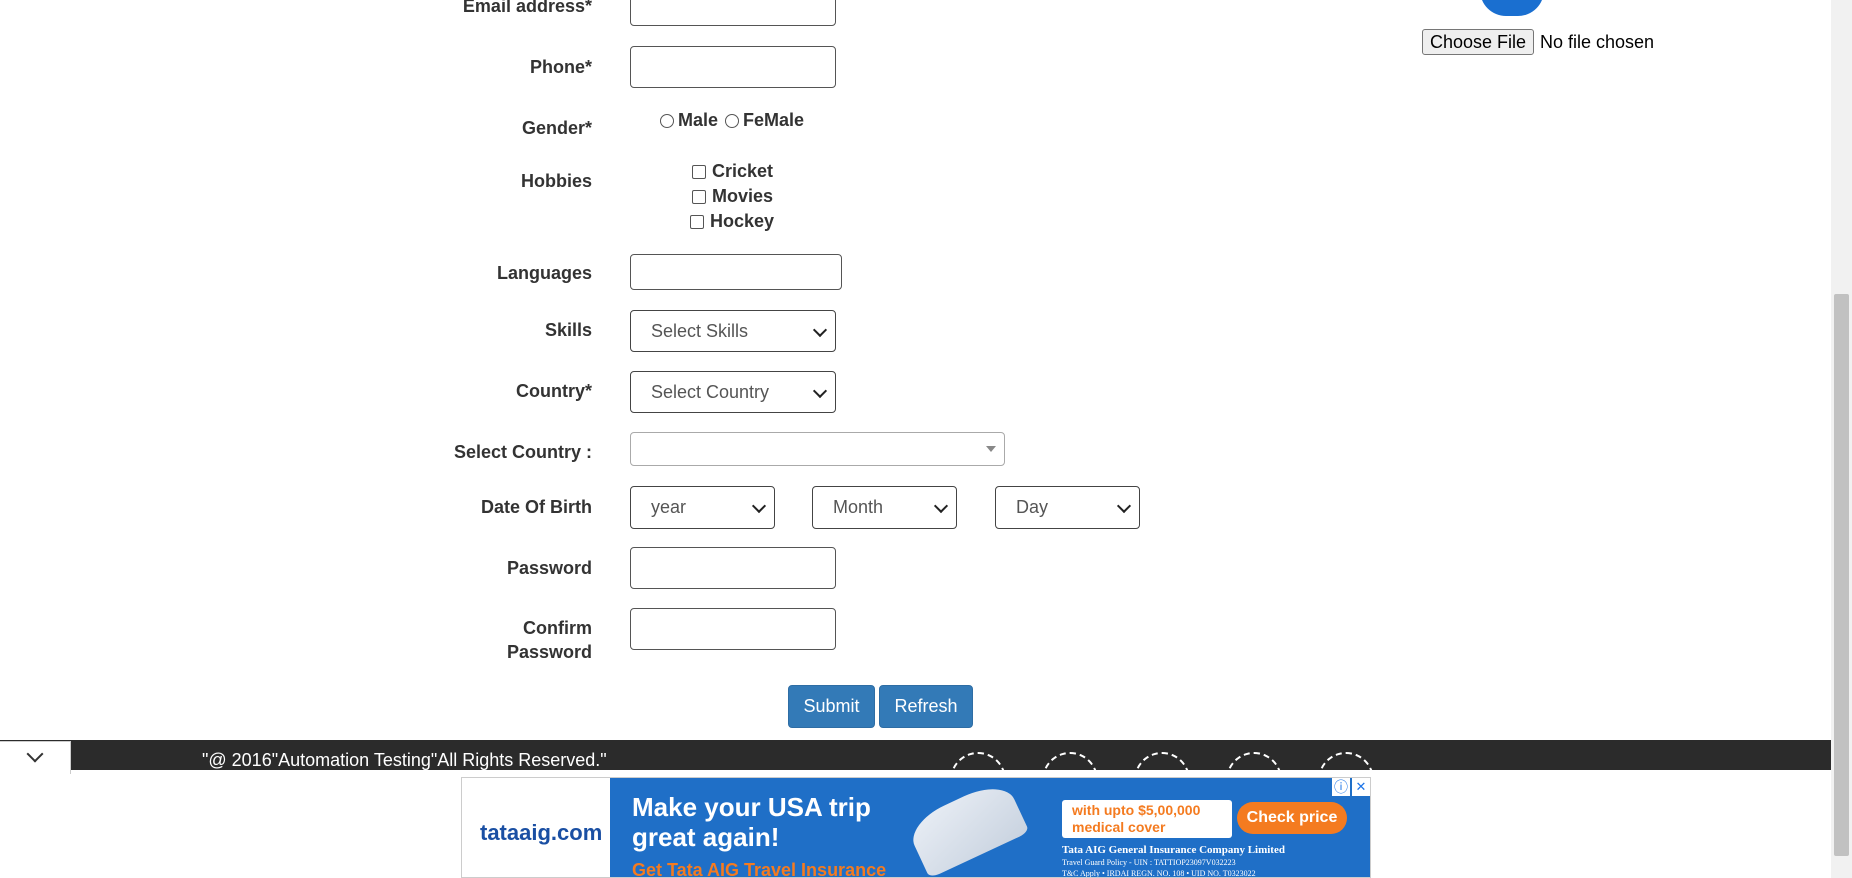 The height and width of the screenshot is (878, 1852). What do you see at coordinates (1512, 8) in the screenshot?
I see `upload-graphic-icon` at bounding box center [1512, 8].